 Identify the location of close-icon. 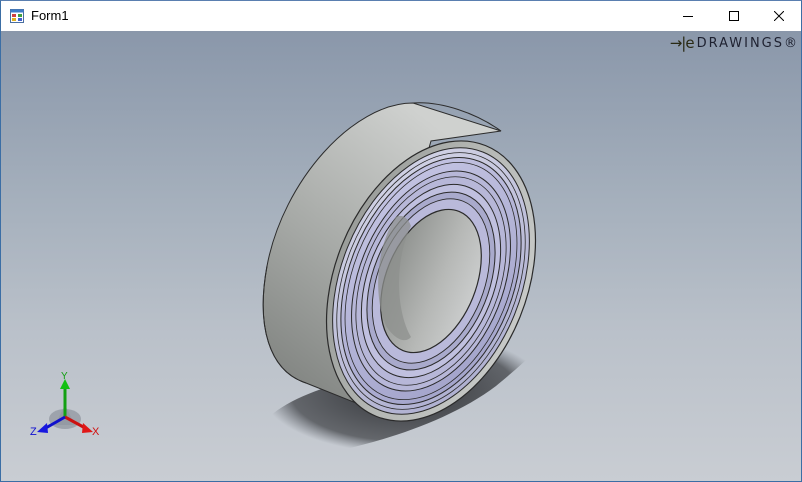
(779, 16).